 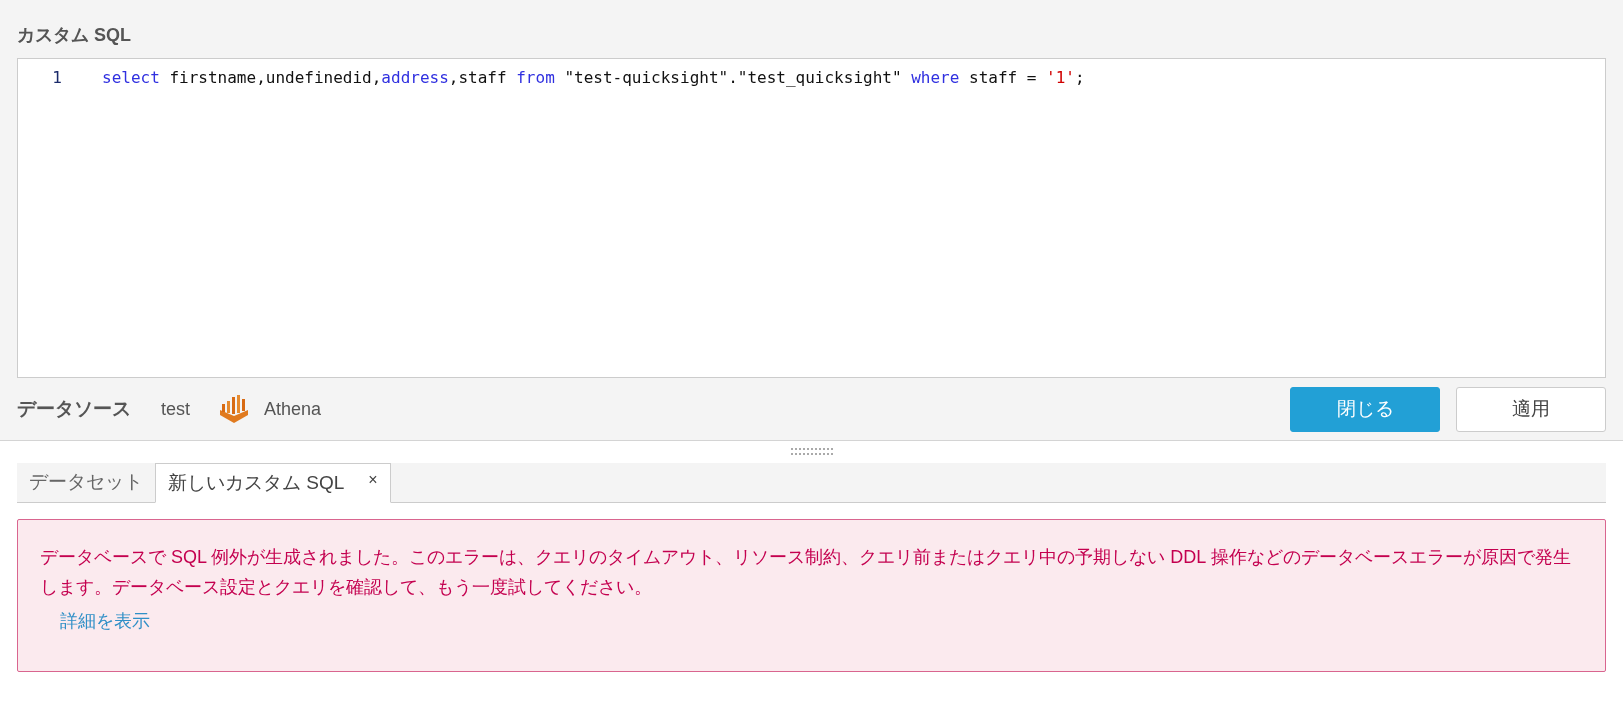 What do you see at coordinates (74, 408) in the screenshot?
I see `data-source-label: データソース` at bounding box center [74, 408].